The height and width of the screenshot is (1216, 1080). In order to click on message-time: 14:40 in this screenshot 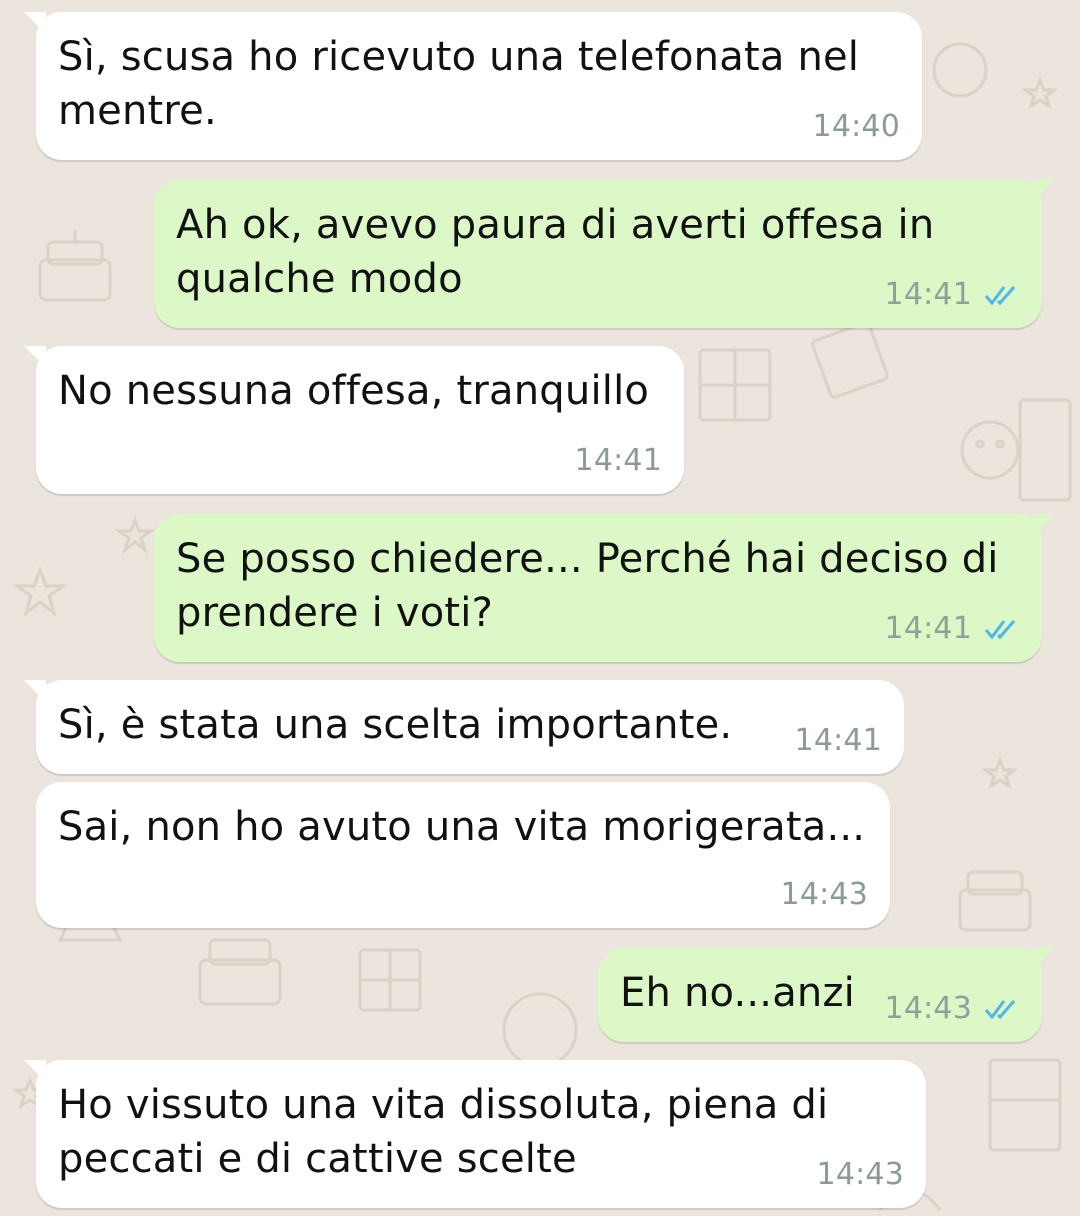, I will do `click(856, 126)`.